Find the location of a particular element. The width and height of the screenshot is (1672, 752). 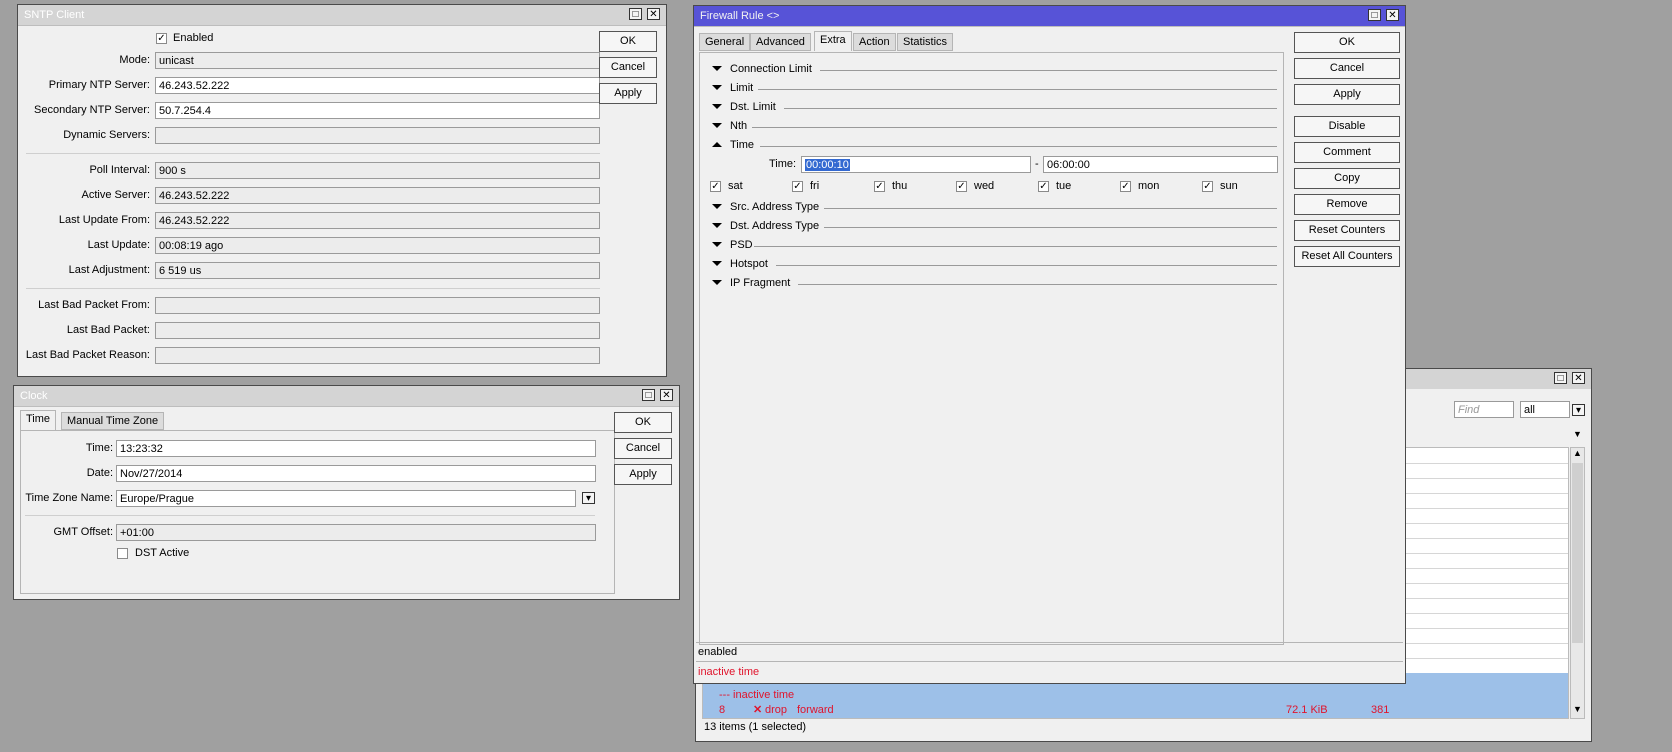

day-checkbox-sun: ✓ is located at coordinates (1207, 186).